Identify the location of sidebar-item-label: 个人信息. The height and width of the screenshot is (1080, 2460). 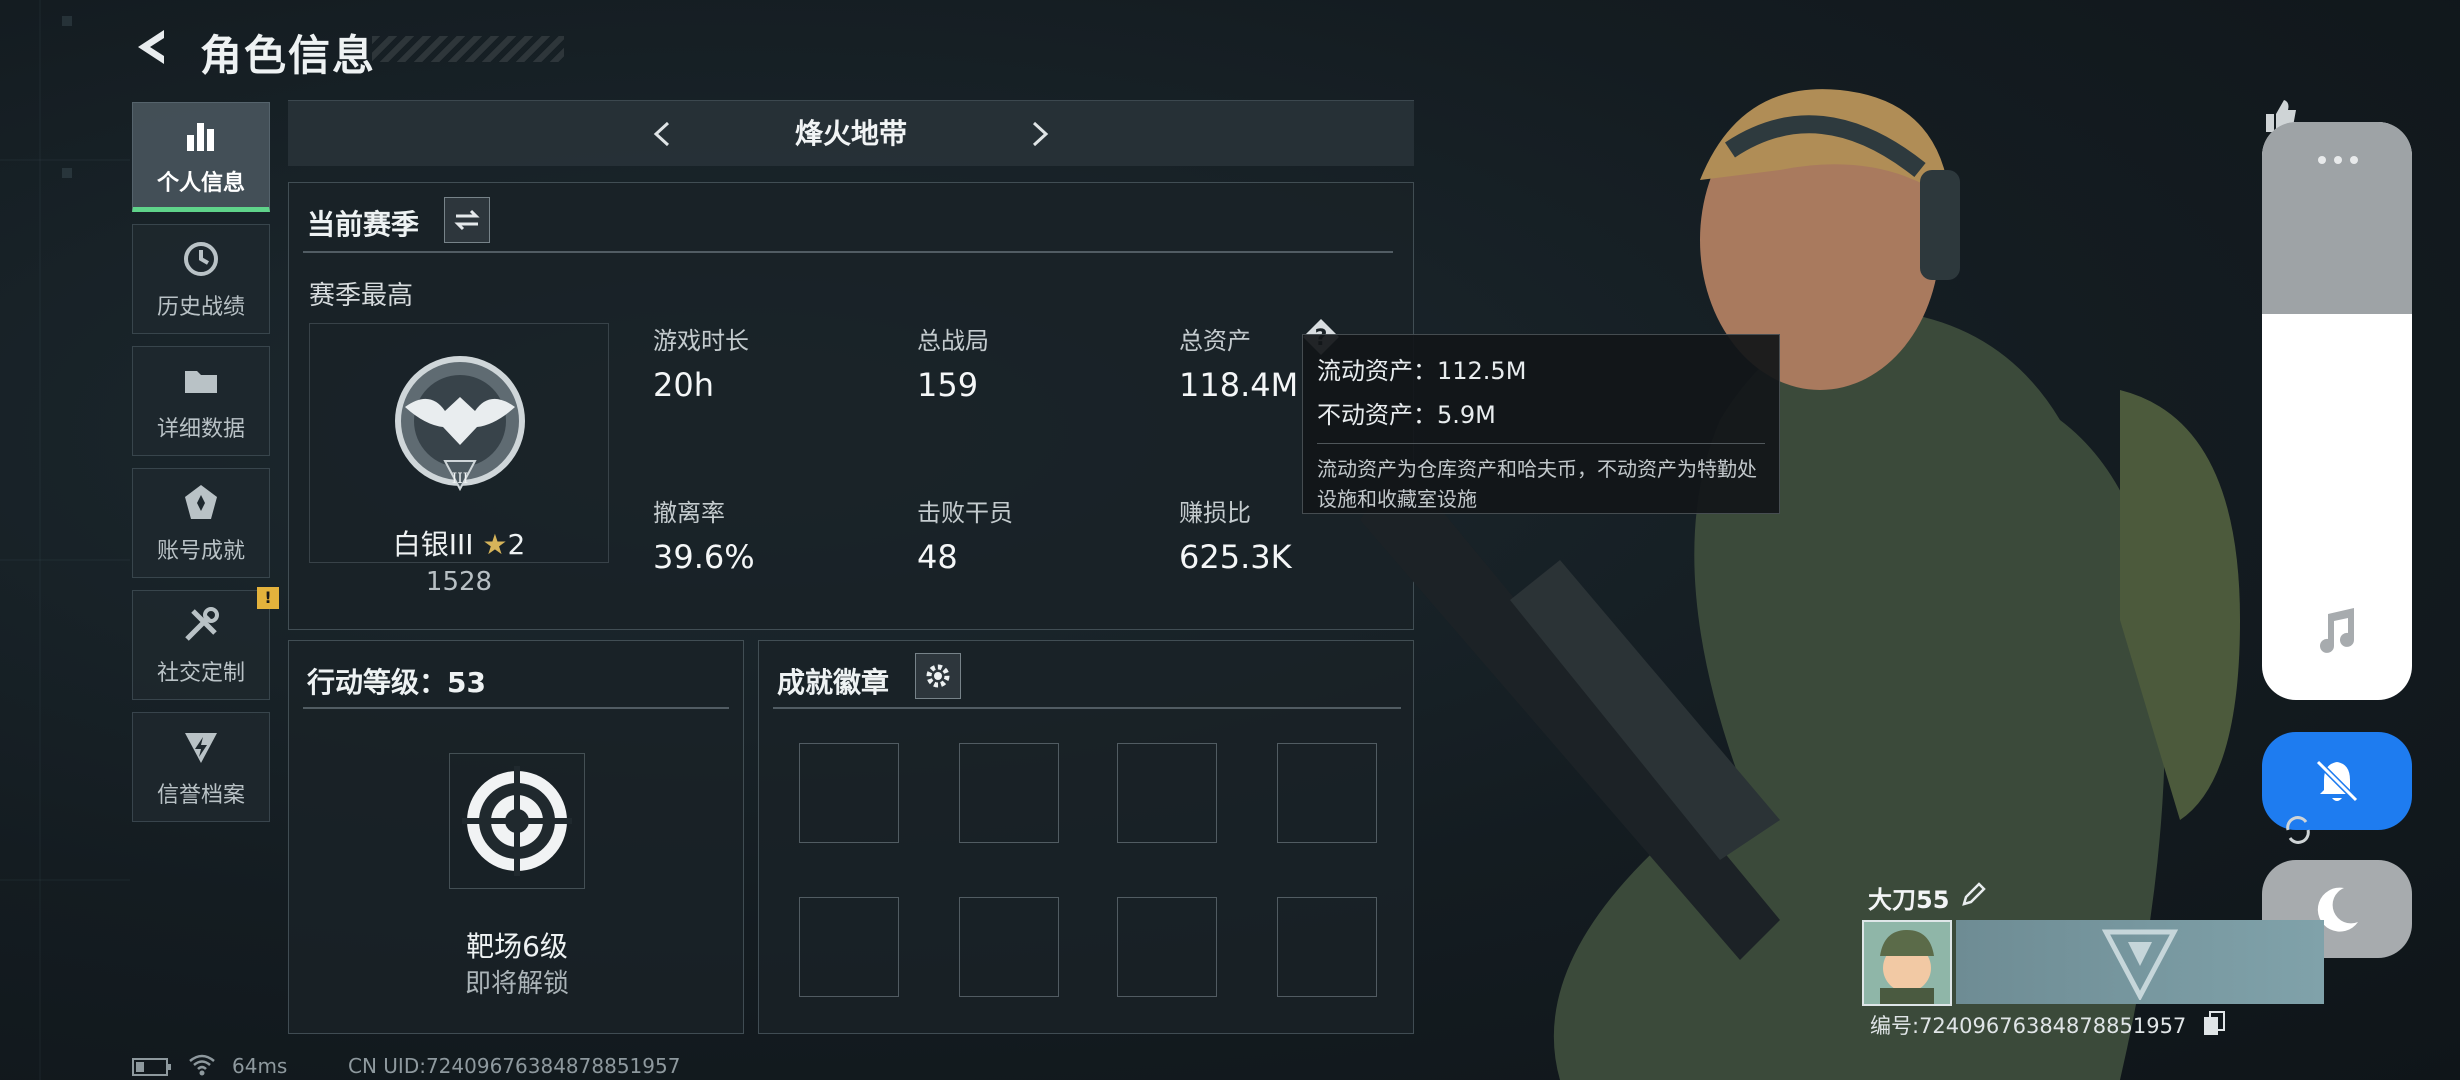
(200, 183).